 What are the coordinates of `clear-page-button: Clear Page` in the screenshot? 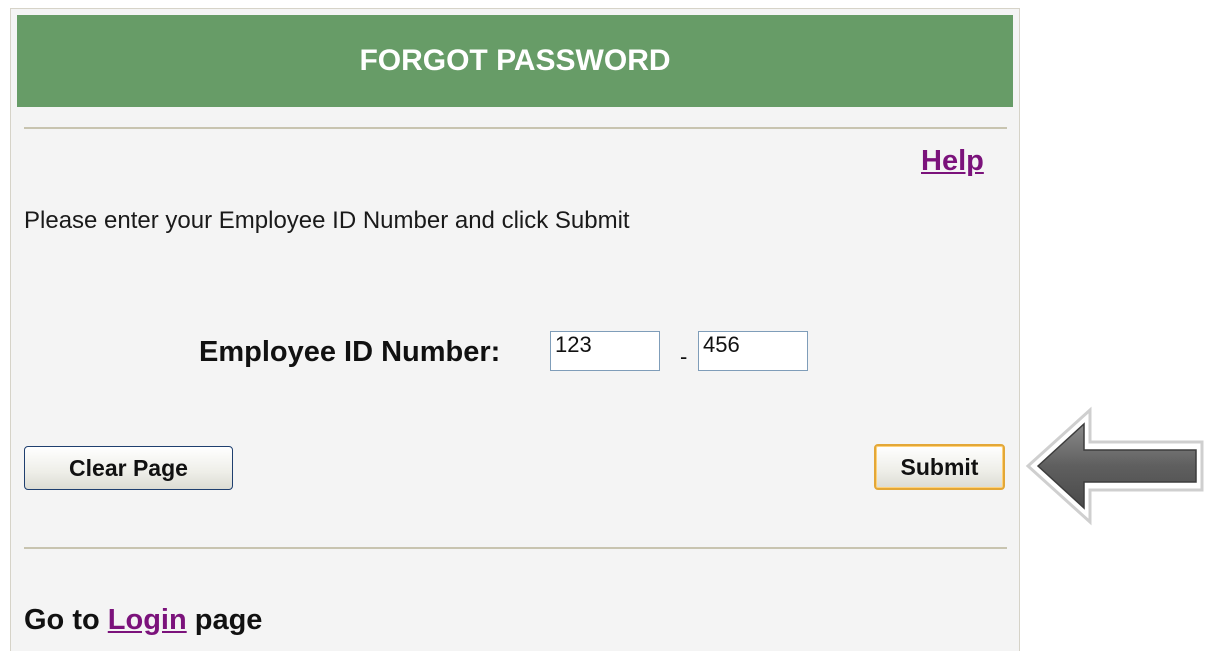 It's located at (128, 468).